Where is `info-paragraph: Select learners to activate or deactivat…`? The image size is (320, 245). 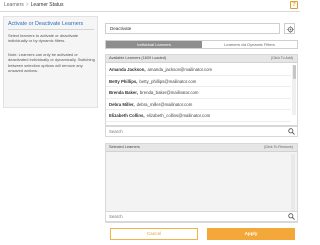 info-paragraph: Select learners to activate or deactivat… is located at coordinates (43, 38).